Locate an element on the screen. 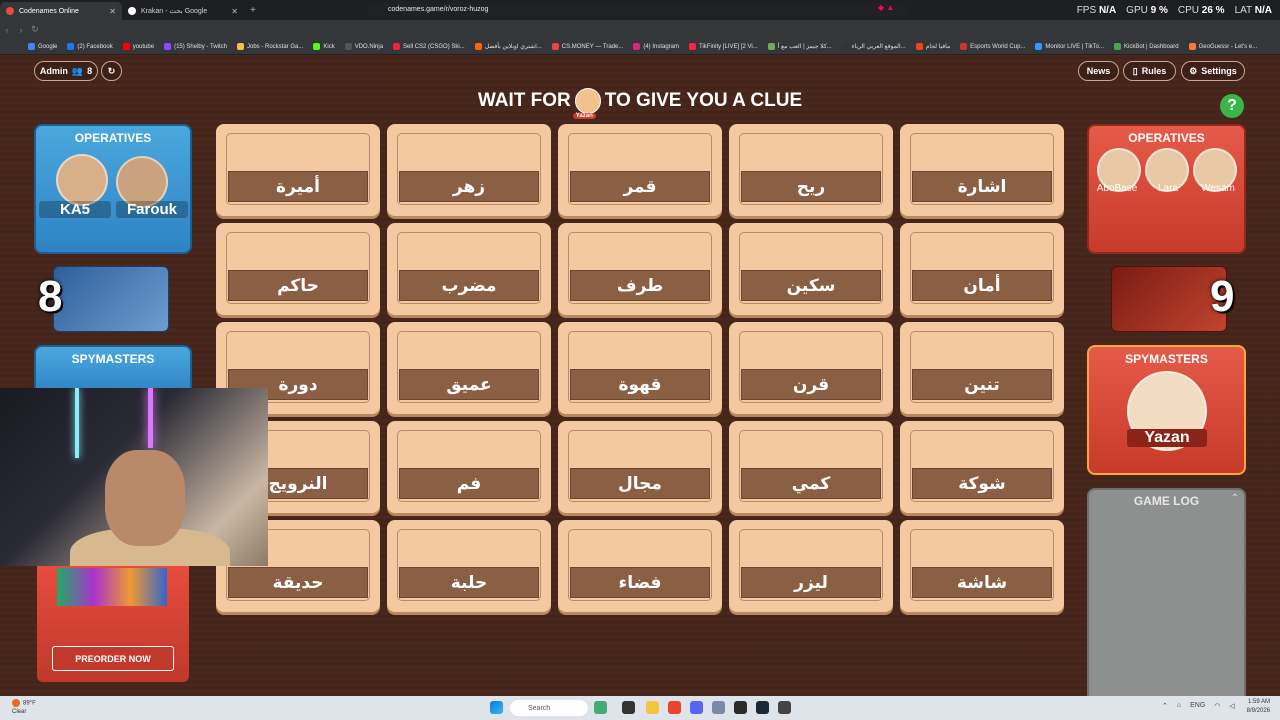 The height and width of the screenshot is (720, 1280). discord-icon is located at coordinates (696, 707).